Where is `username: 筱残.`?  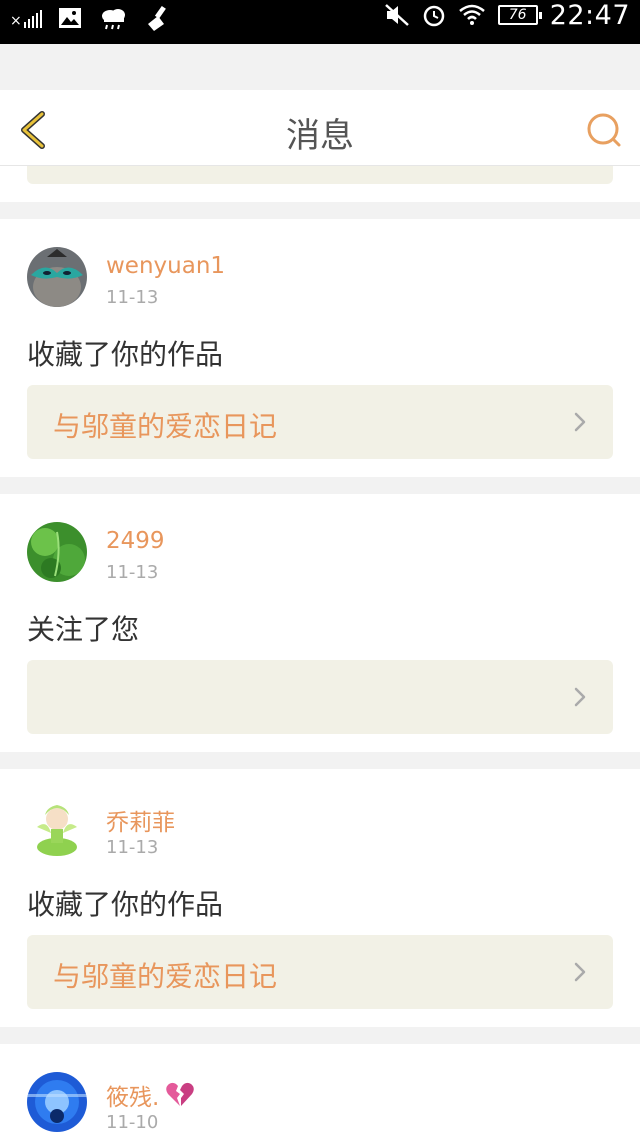 username: 筱残. is located at coordinates (150, 1095).